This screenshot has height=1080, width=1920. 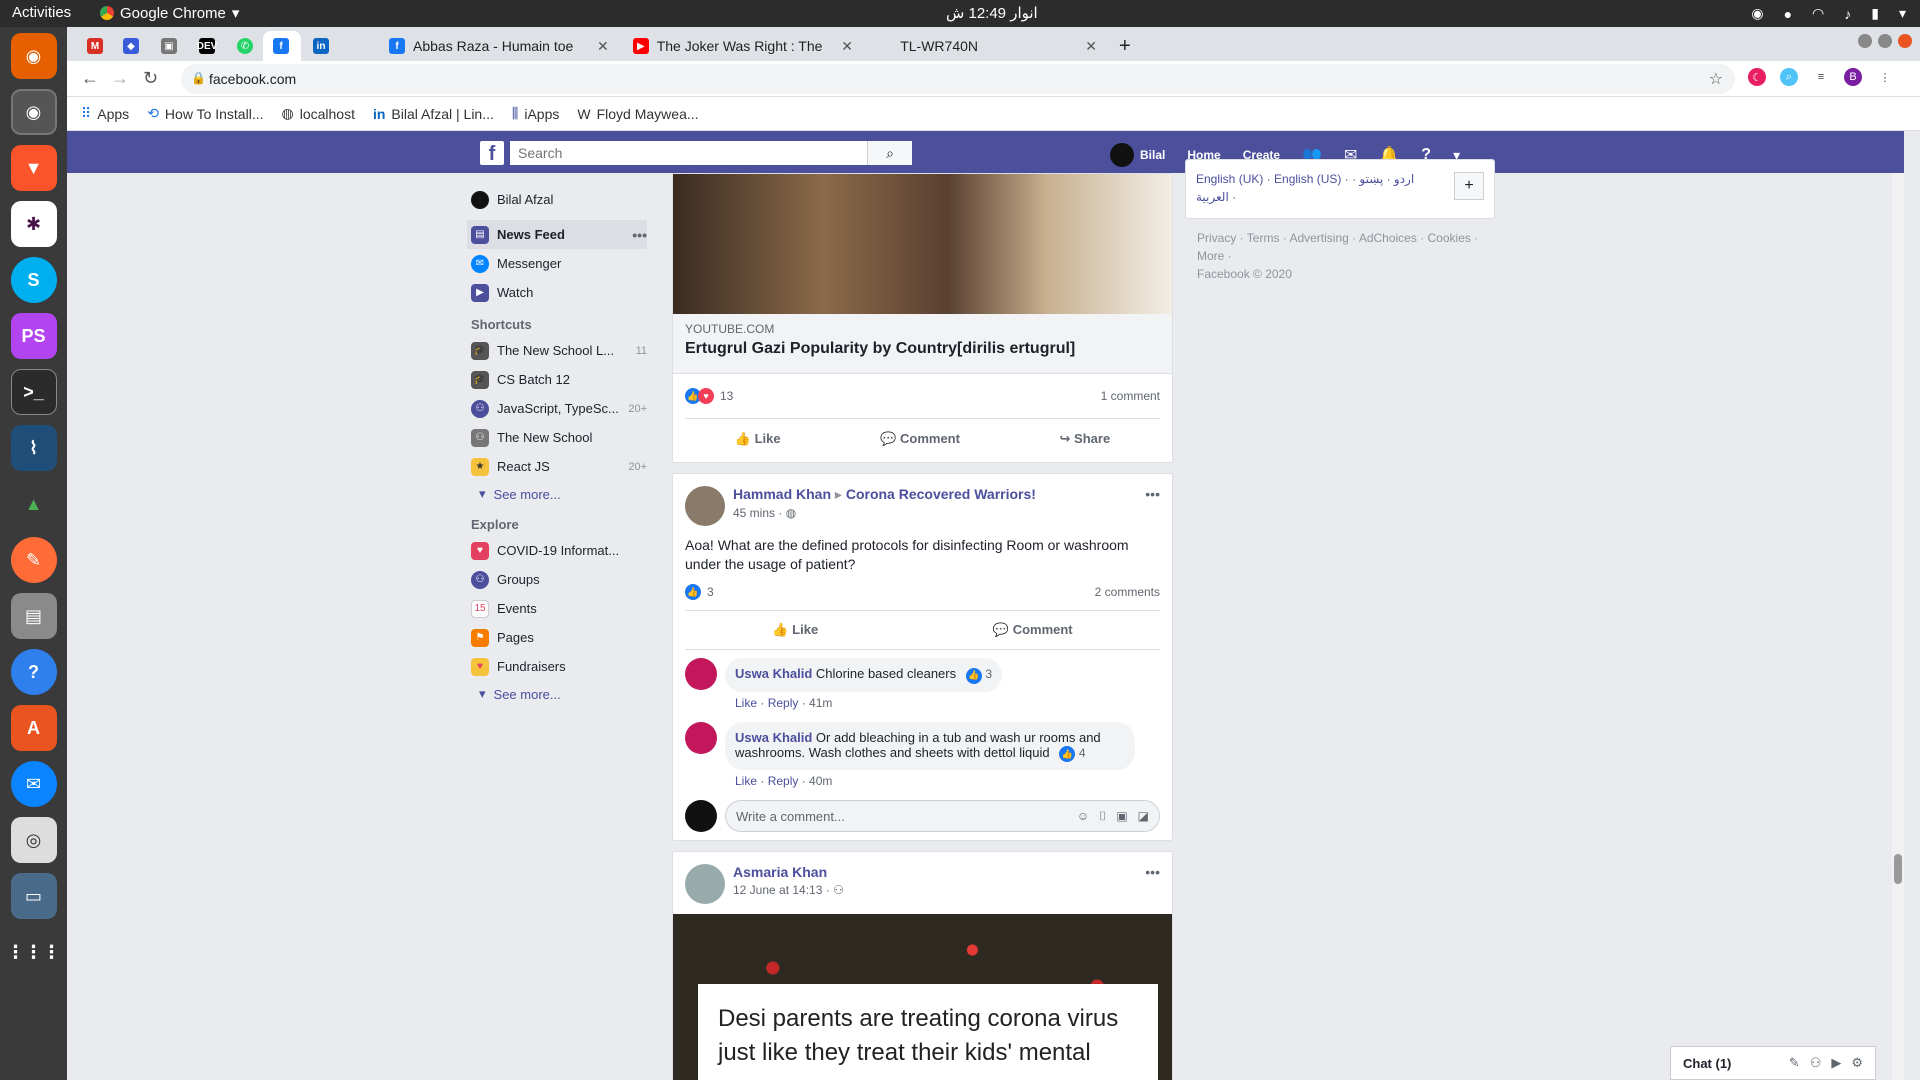 What do you see at coordinates (1707, 1063) in the screenshot?
I see `chat-label: Chat (1)` at bounding box center [1707, 1063].